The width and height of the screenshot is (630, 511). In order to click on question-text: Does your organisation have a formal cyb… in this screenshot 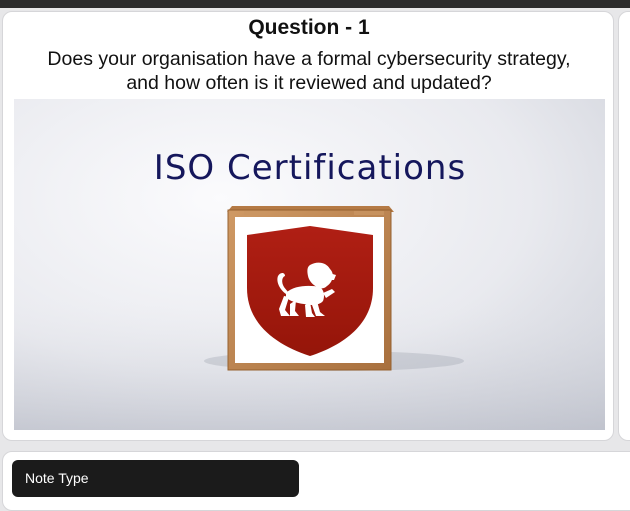, I will do `click(309, 71)`.